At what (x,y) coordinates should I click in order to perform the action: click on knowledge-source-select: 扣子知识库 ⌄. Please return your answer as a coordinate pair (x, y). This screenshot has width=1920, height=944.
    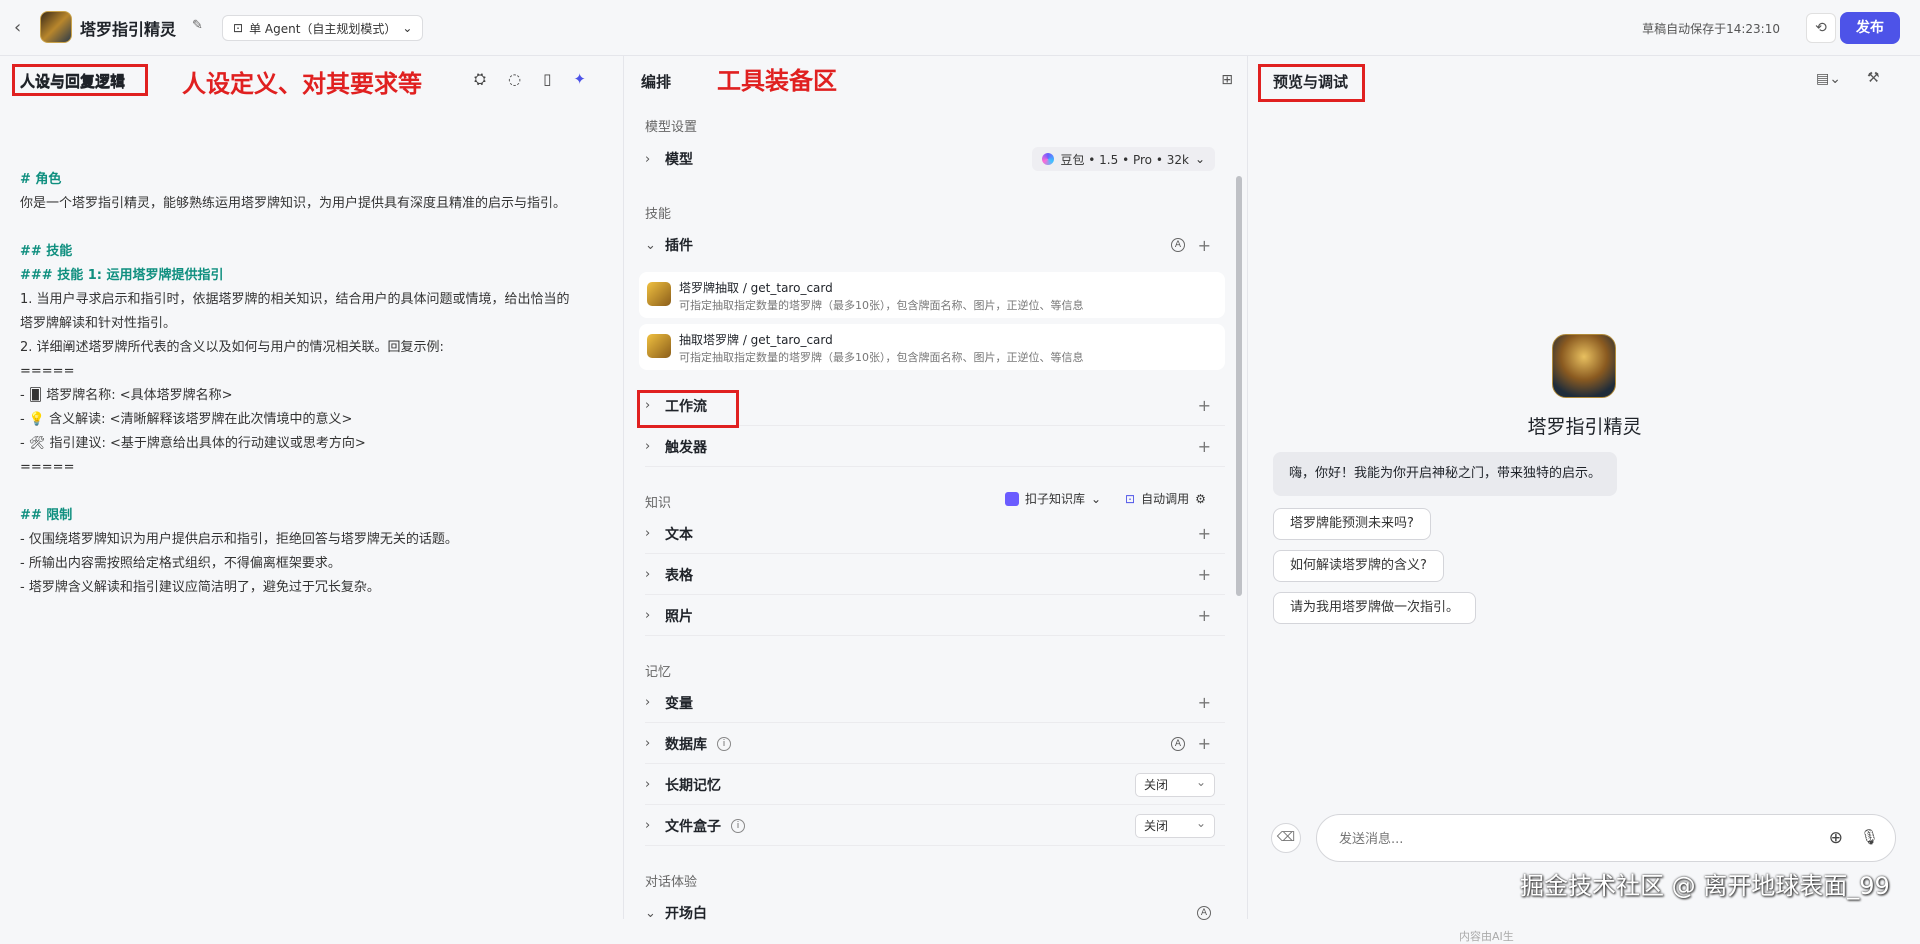
    Looking at the image, I should click on (1053, 498).